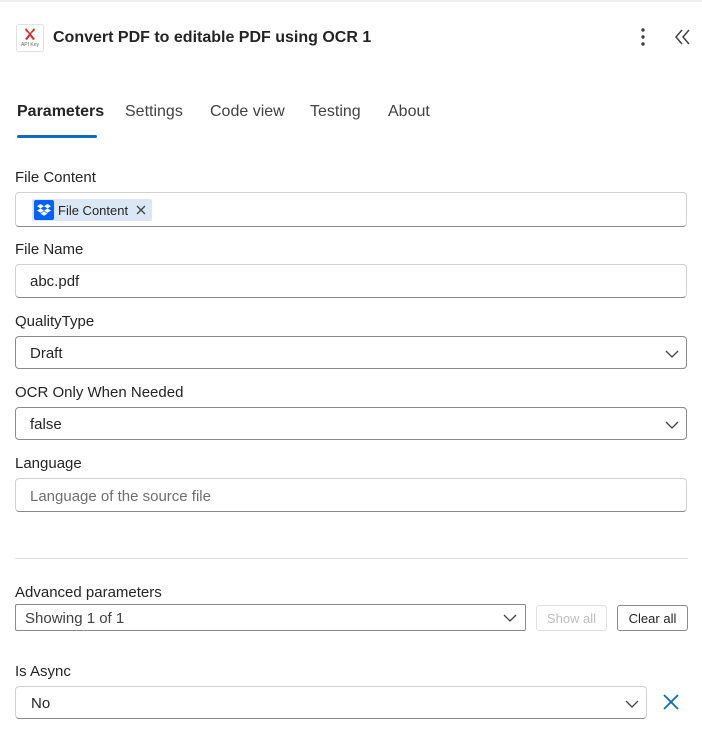 The image size is (702, 736). What do you see at coordinates (49, 249) in the screenshot?
I see `file-name-label: File Name` at bounding box center [49, 249].